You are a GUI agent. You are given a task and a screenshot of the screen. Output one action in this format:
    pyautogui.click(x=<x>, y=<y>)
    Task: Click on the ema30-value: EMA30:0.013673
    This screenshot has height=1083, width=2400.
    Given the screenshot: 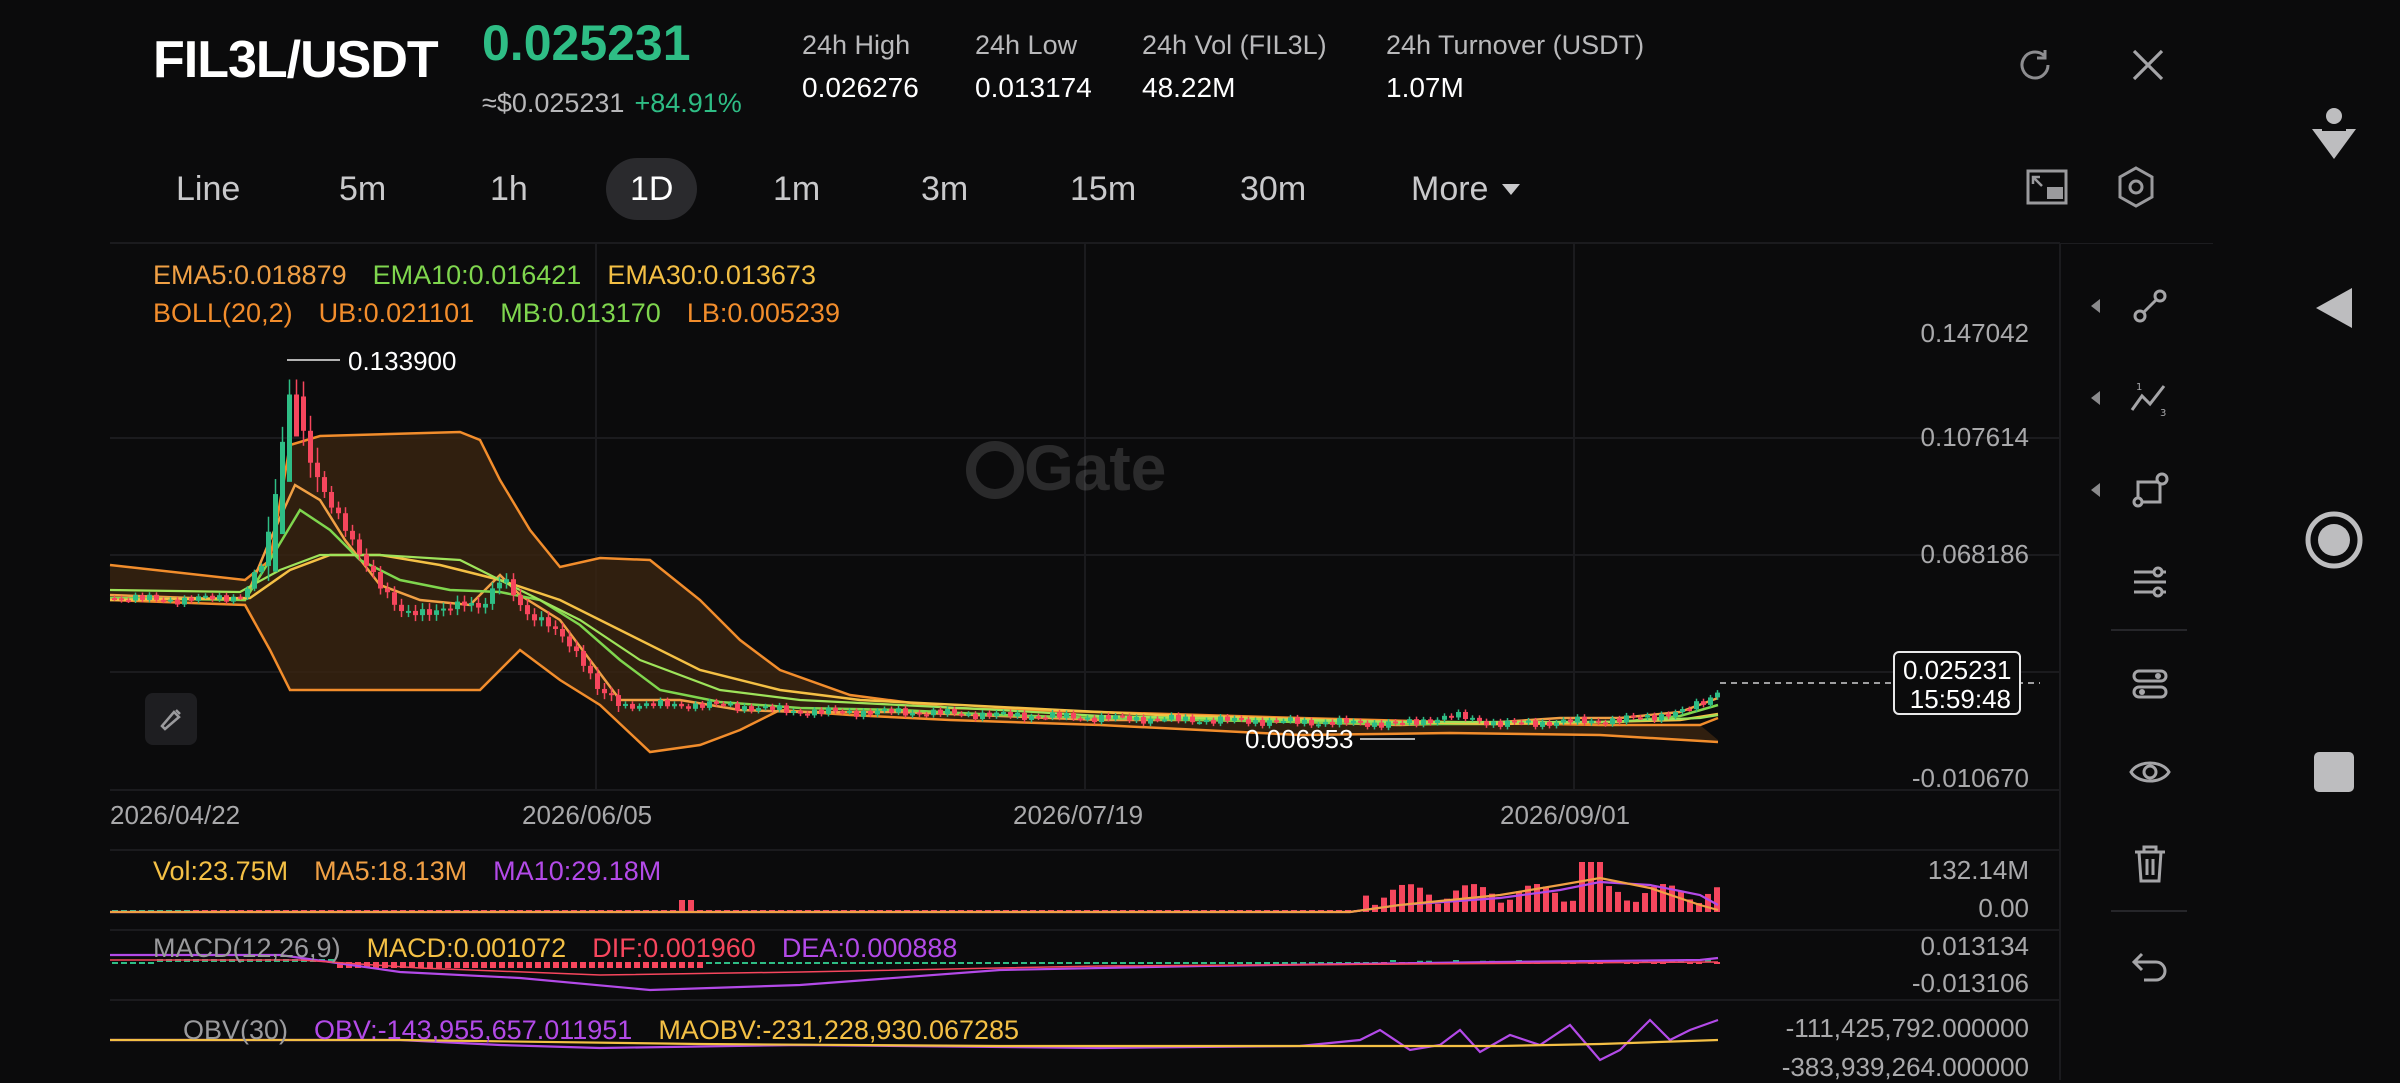 What is the action you would take?
    pyautogui.click(x=711, y=275)
    